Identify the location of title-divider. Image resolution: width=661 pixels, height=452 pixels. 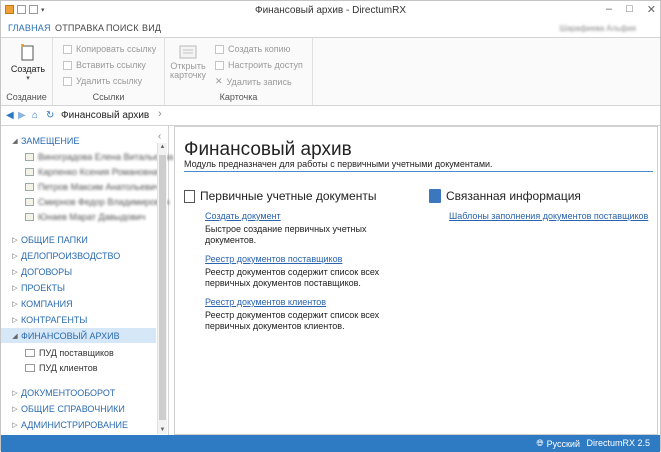
(418, 171).